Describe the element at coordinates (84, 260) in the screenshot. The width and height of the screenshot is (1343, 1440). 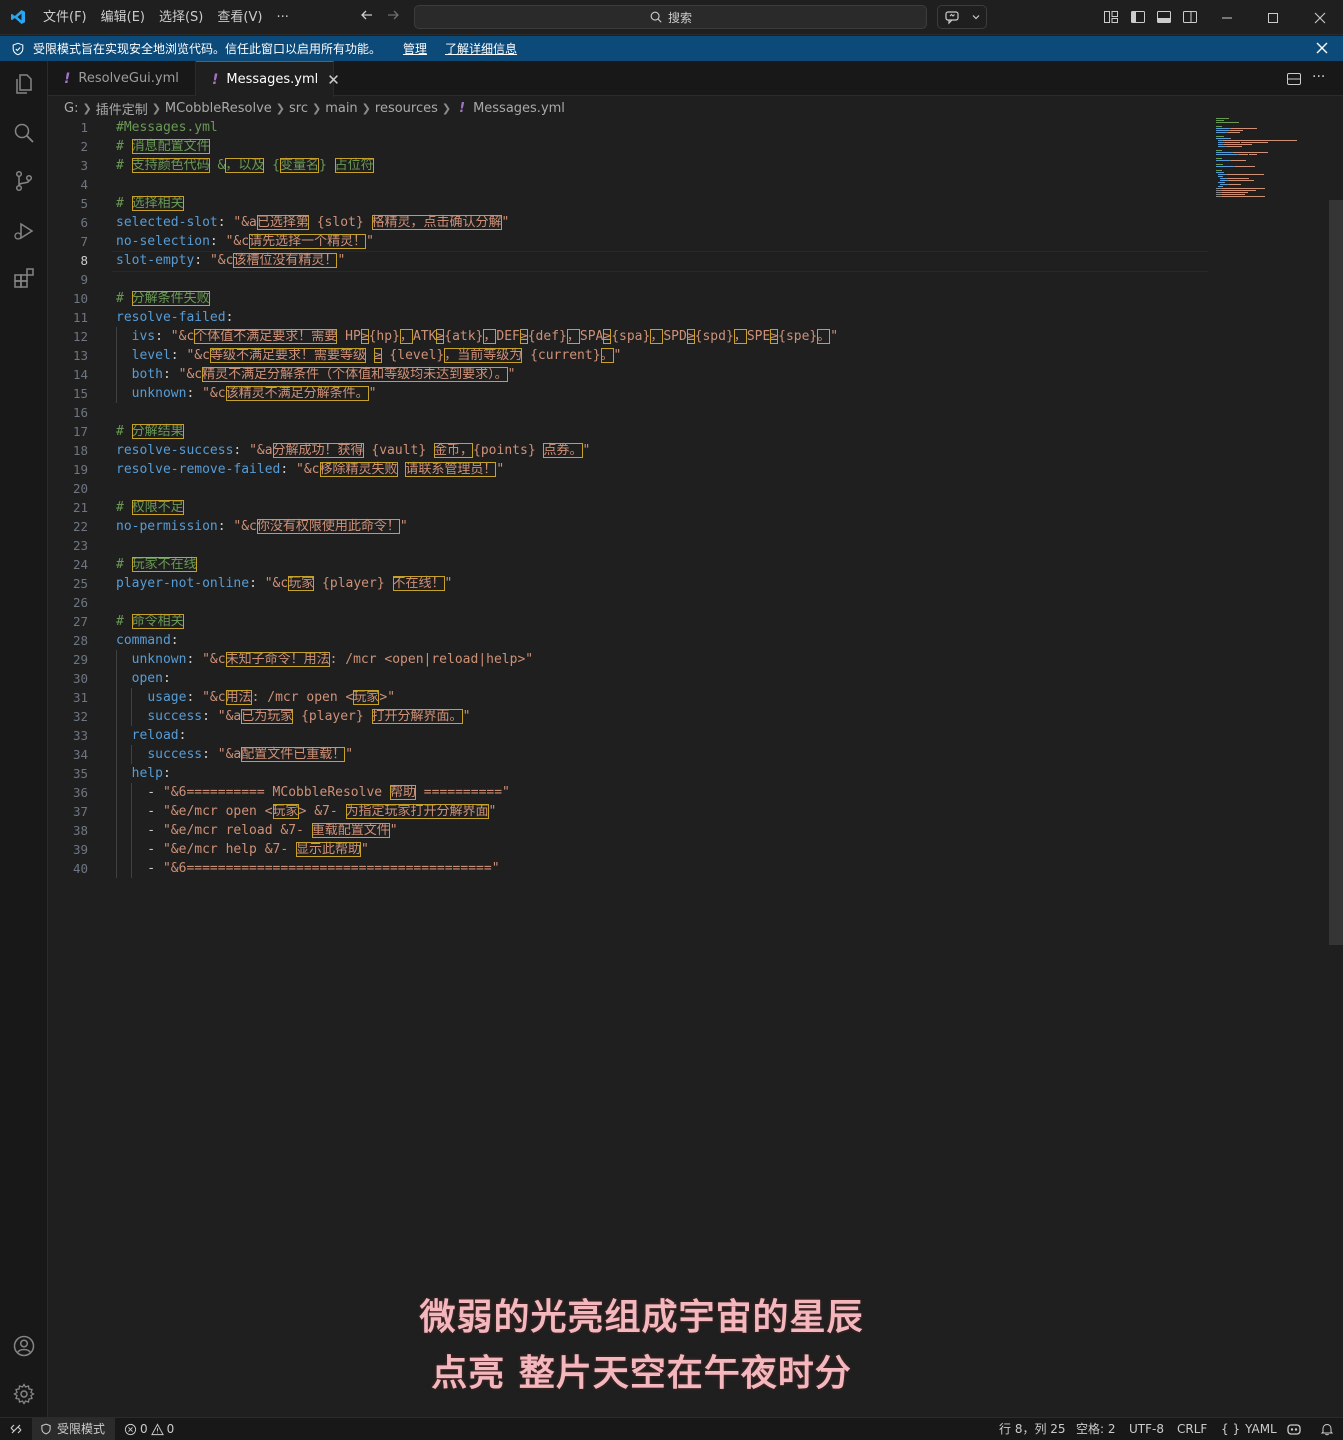
I see `line-number: 8` at that location.